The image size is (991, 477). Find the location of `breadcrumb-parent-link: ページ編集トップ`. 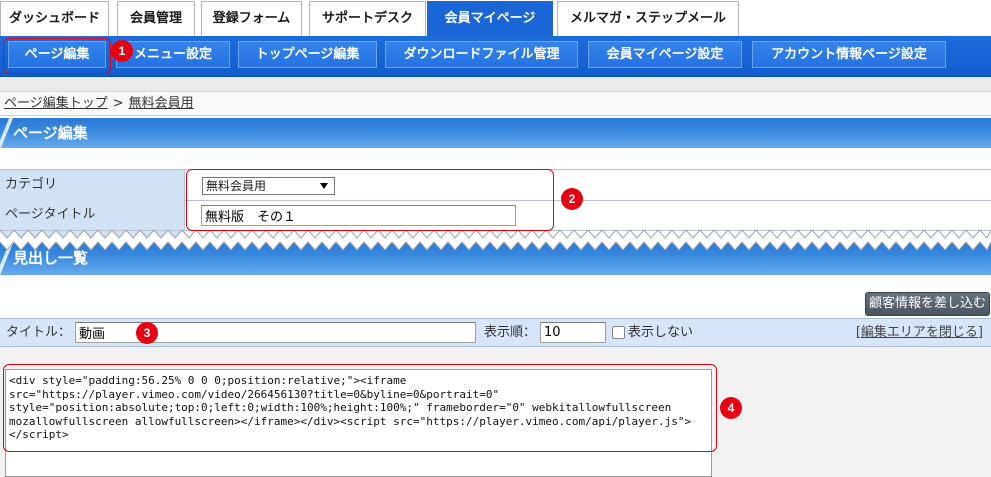

breadcrumb-parent-link: ページ編集トップ is located at coordinates (56, 103).